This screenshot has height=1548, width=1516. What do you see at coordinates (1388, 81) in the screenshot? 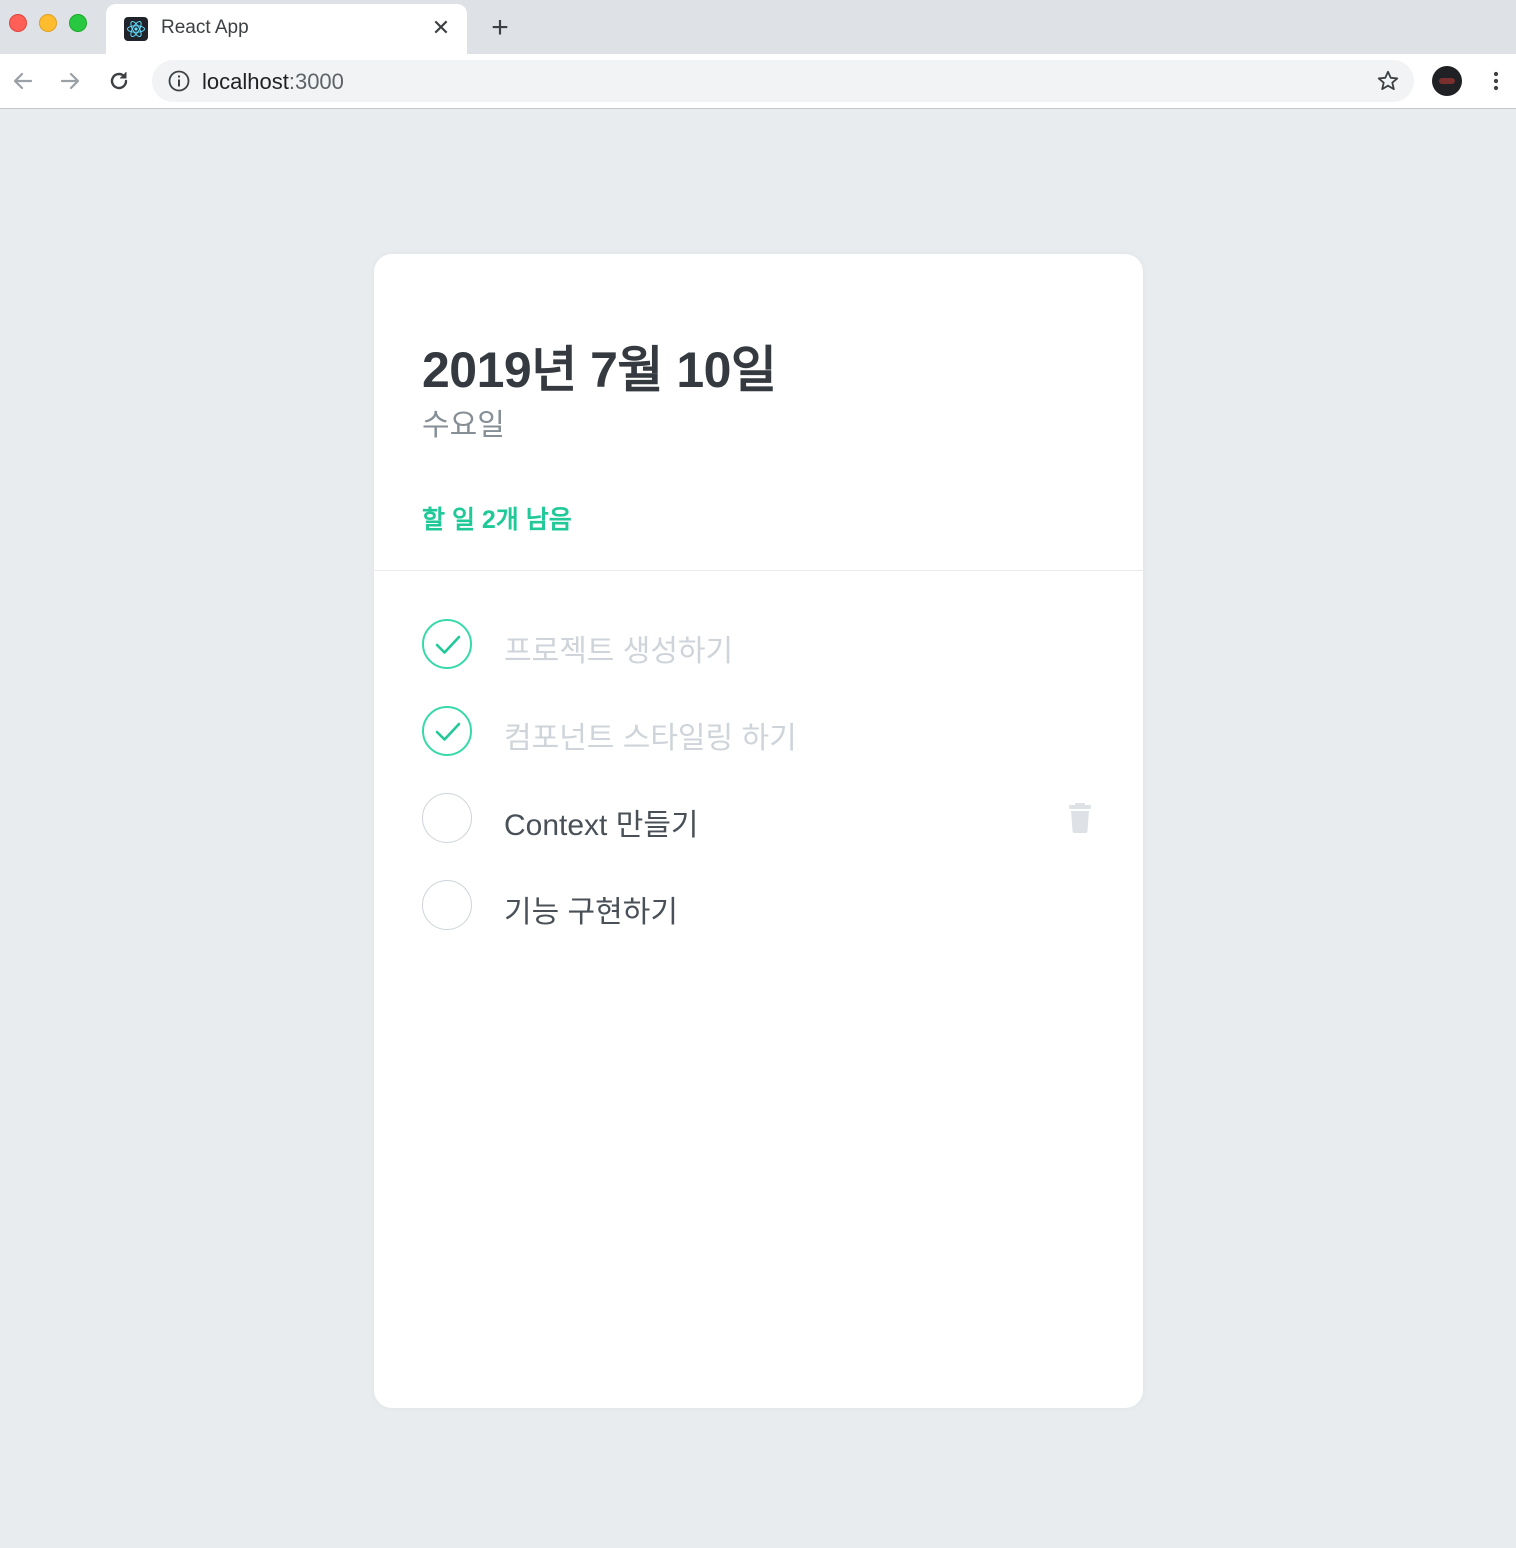
I see `bookmark-star-icon` at bounding box center [1388, 81].